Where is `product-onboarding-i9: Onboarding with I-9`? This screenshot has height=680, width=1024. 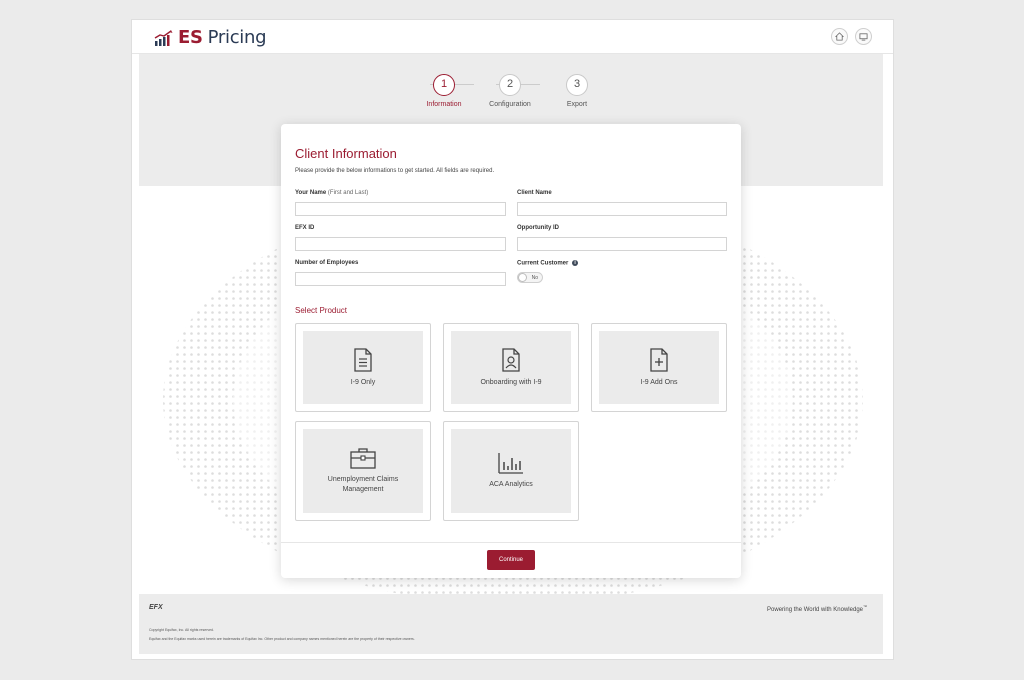 product-onboarding-i9: Onboarding with I-9 is located at coordinates (511, 367).